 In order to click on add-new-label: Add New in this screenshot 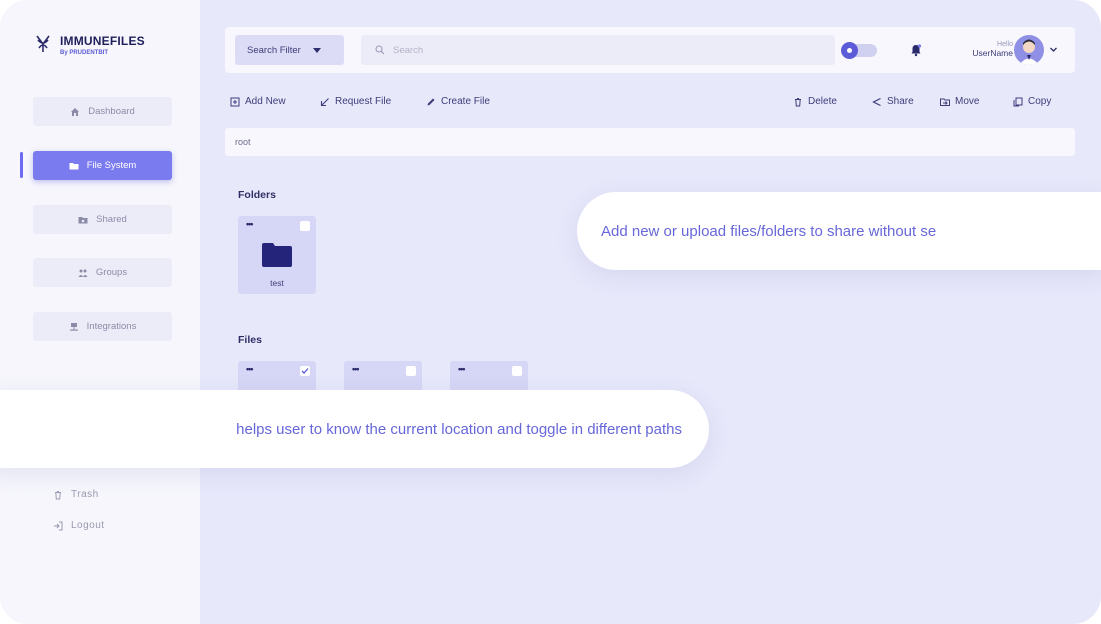, I will do `click(265, 101)`.